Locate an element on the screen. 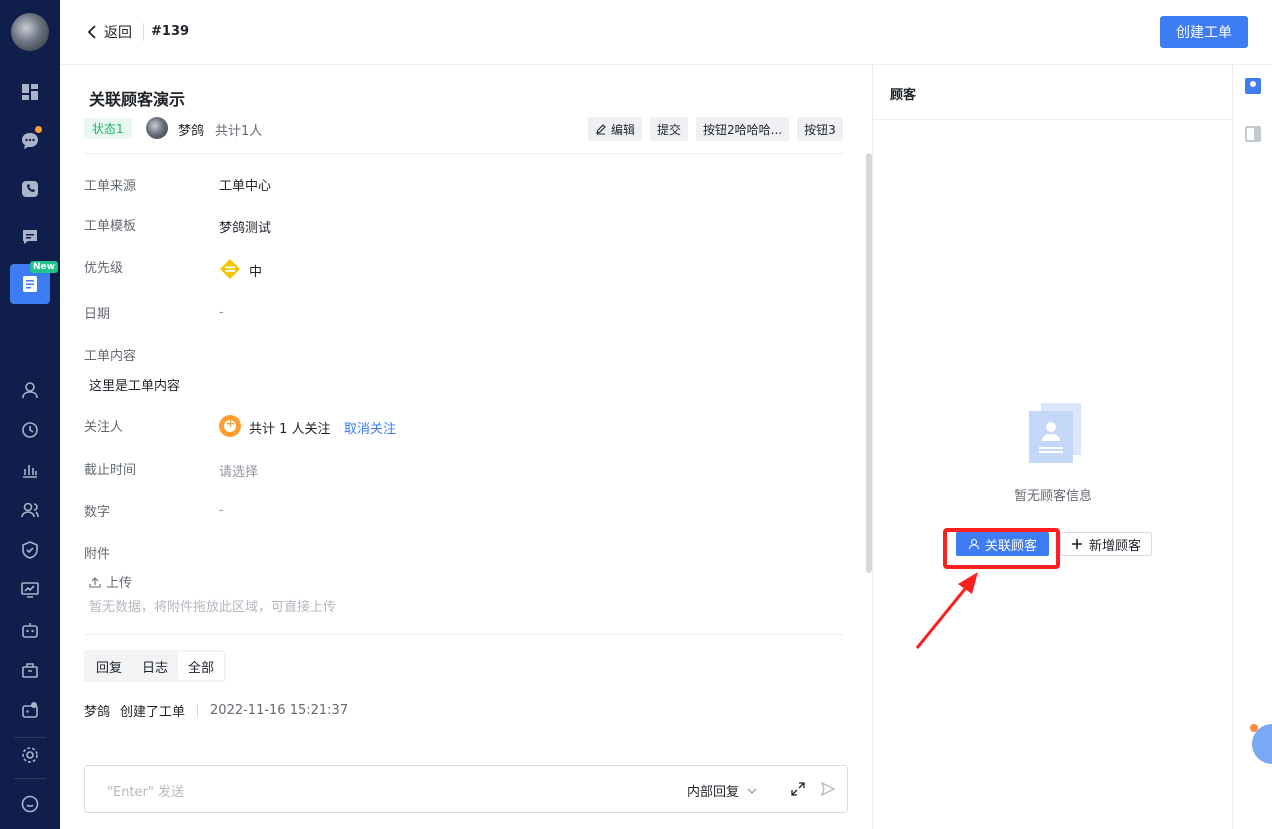 The image size is (1272, 829). user-avatar is located at coordinates (30, 32).